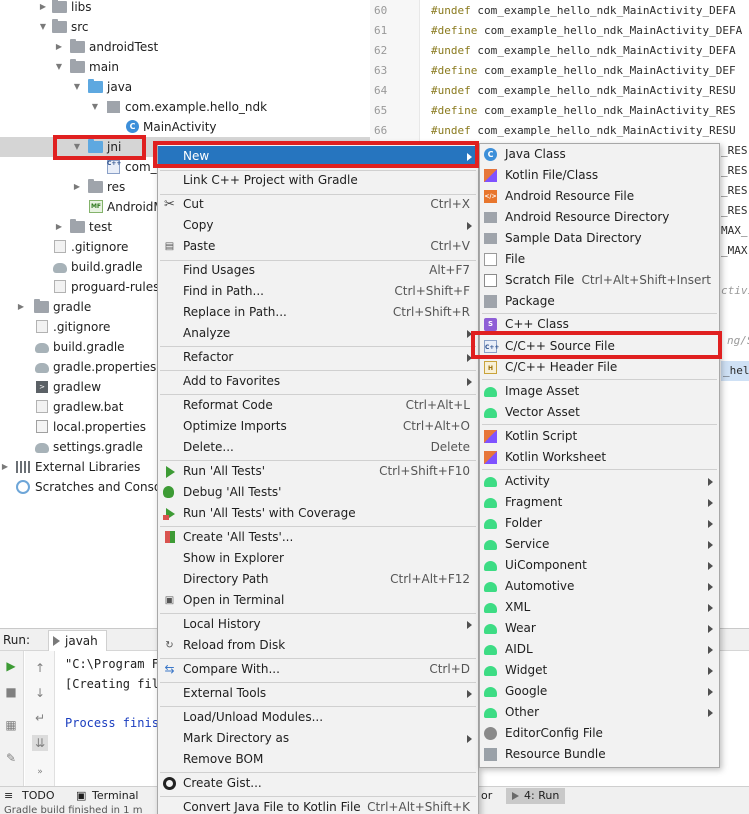 The image size is (749, 814). I want to click on tree-row-label: settings.gradle, so click(98, 447).